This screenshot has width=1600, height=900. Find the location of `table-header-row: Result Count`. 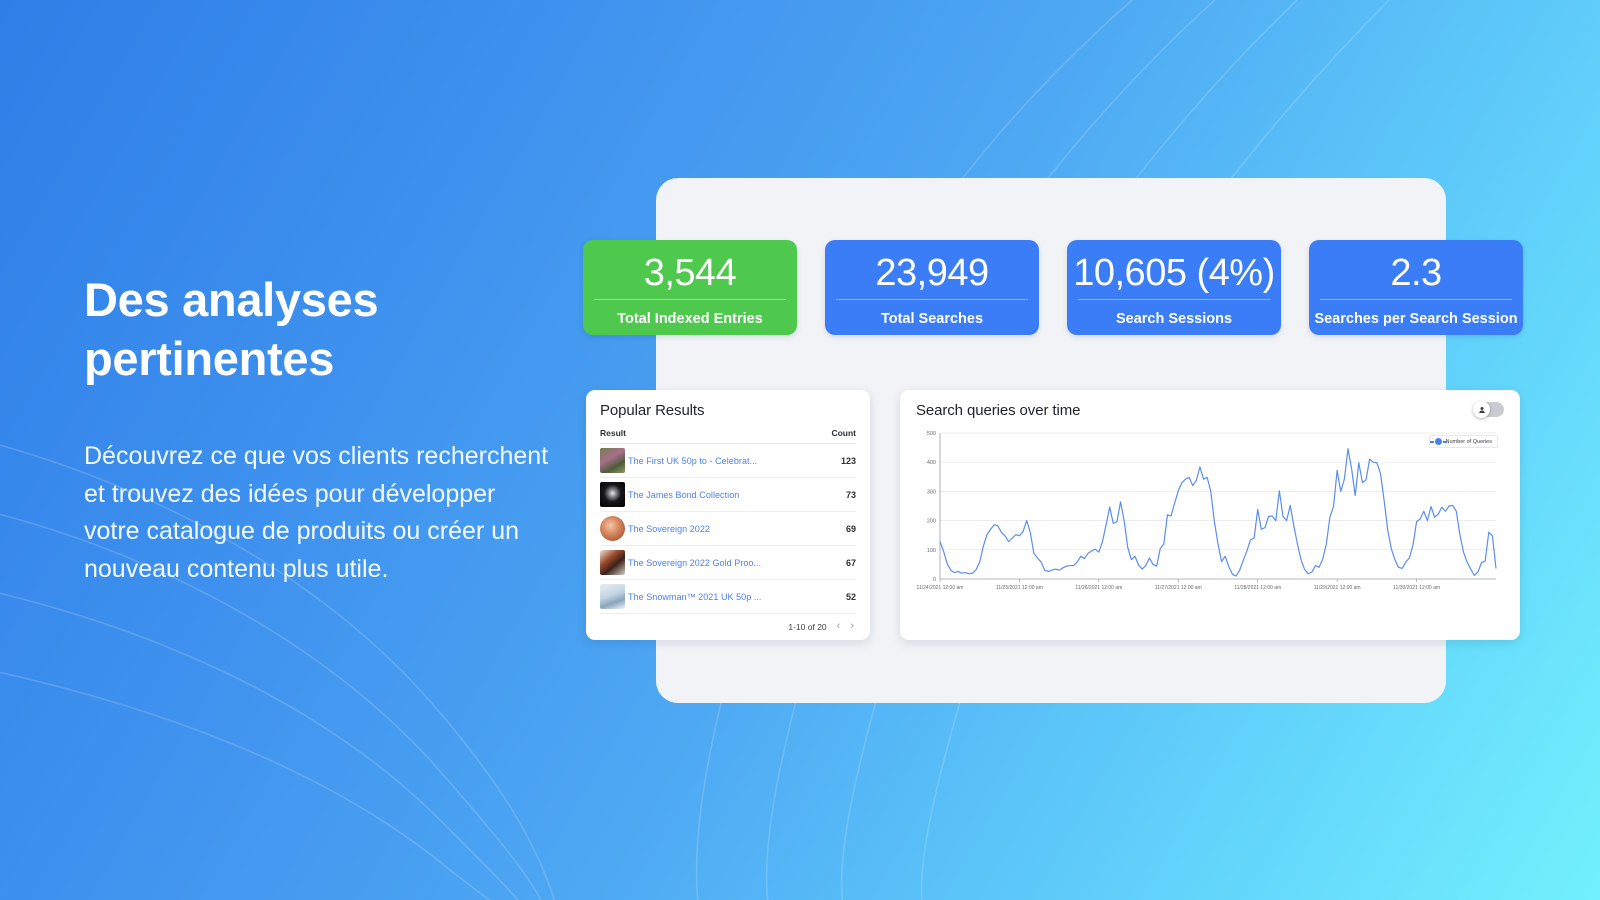

table-header-row: Result Count is located at coordinates (728, 436).